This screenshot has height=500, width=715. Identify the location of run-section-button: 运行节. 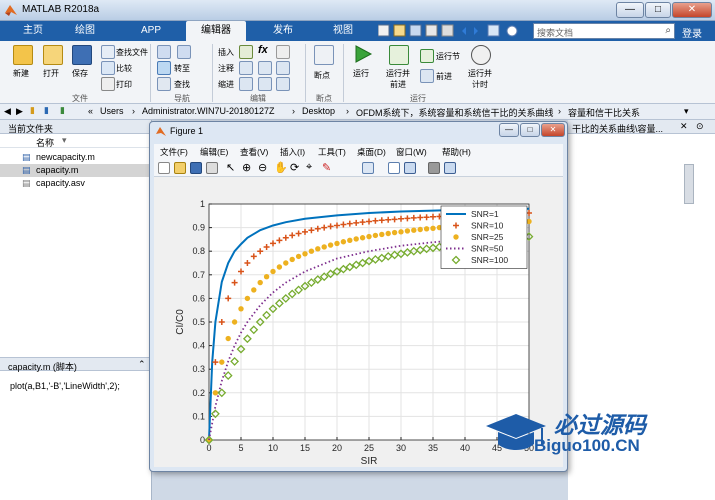
(448, 56).